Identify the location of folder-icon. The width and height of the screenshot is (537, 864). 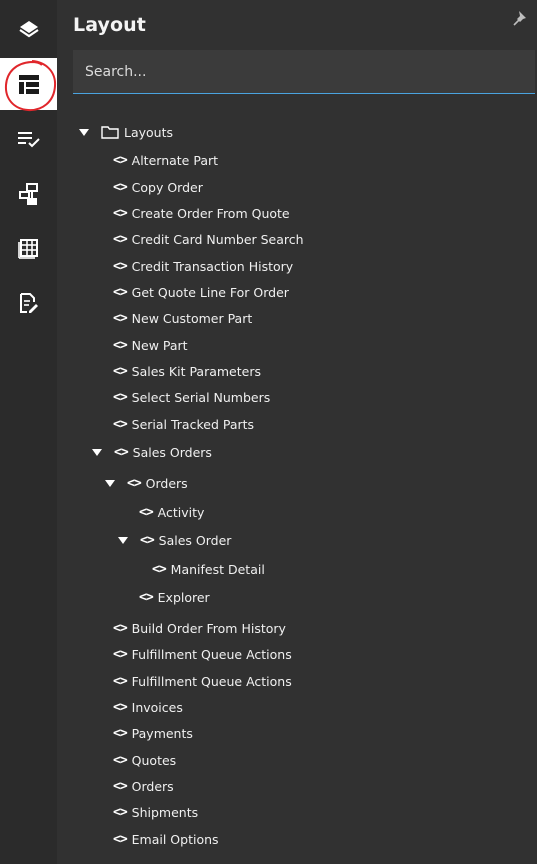
(110, 132).